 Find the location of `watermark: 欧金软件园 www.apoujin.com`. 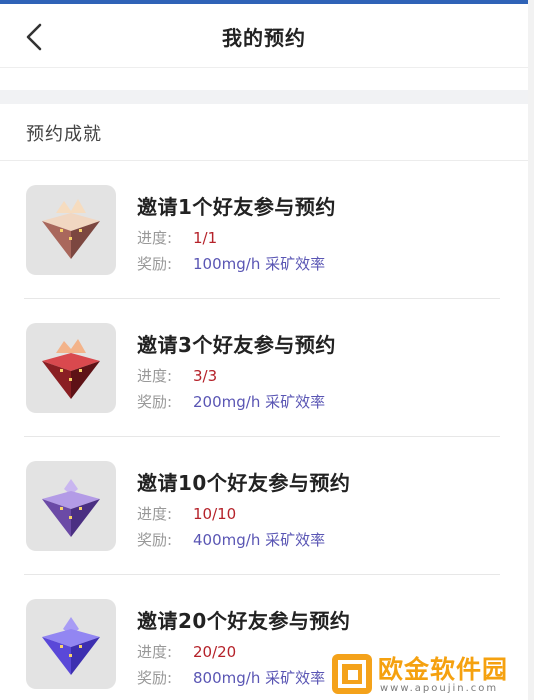

watermark: 欧金软件园 www.apoujin.com is located at coordinates (430, 674).